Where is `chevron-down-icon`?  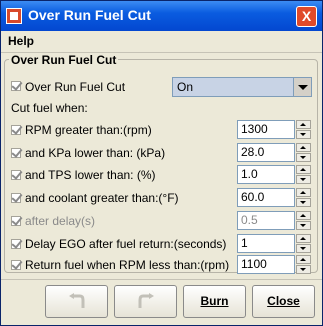 chevron-down-icon is located at coordinates (302, 87).